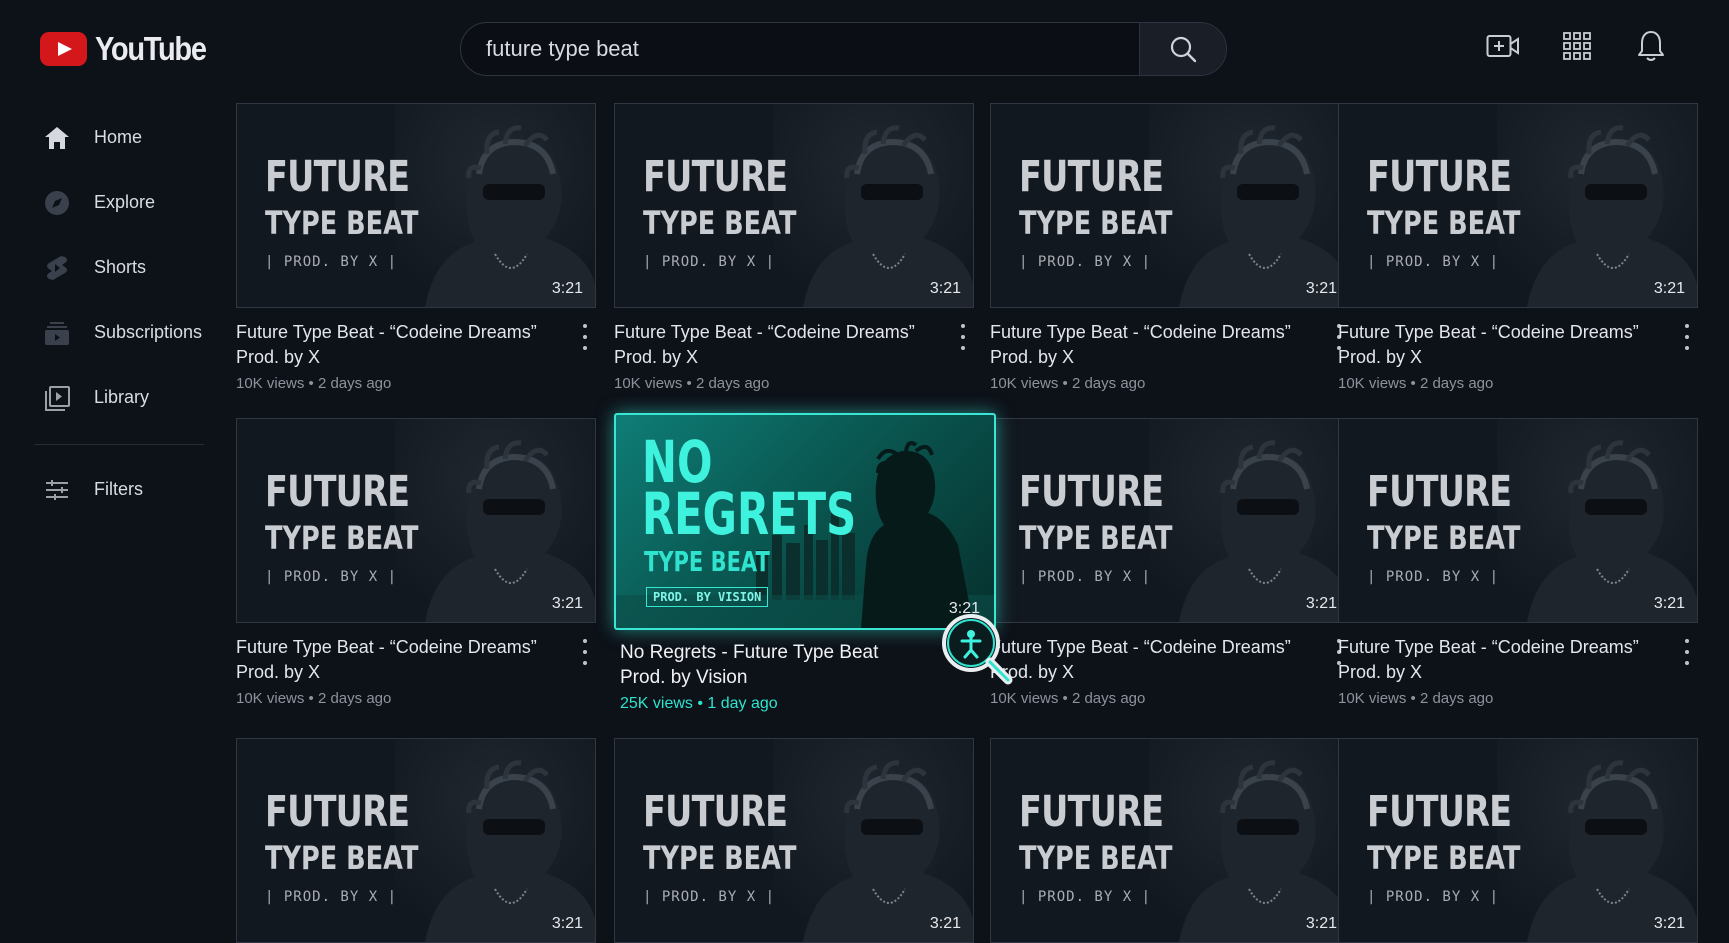 Image resolution: width=1729 pixels, height=943 pixels. What do you see at coordinates (699, 703) in the screenshot?
I see `featured-video-stats: 25K views • 1 day ago` at bounding box center [699, 703].